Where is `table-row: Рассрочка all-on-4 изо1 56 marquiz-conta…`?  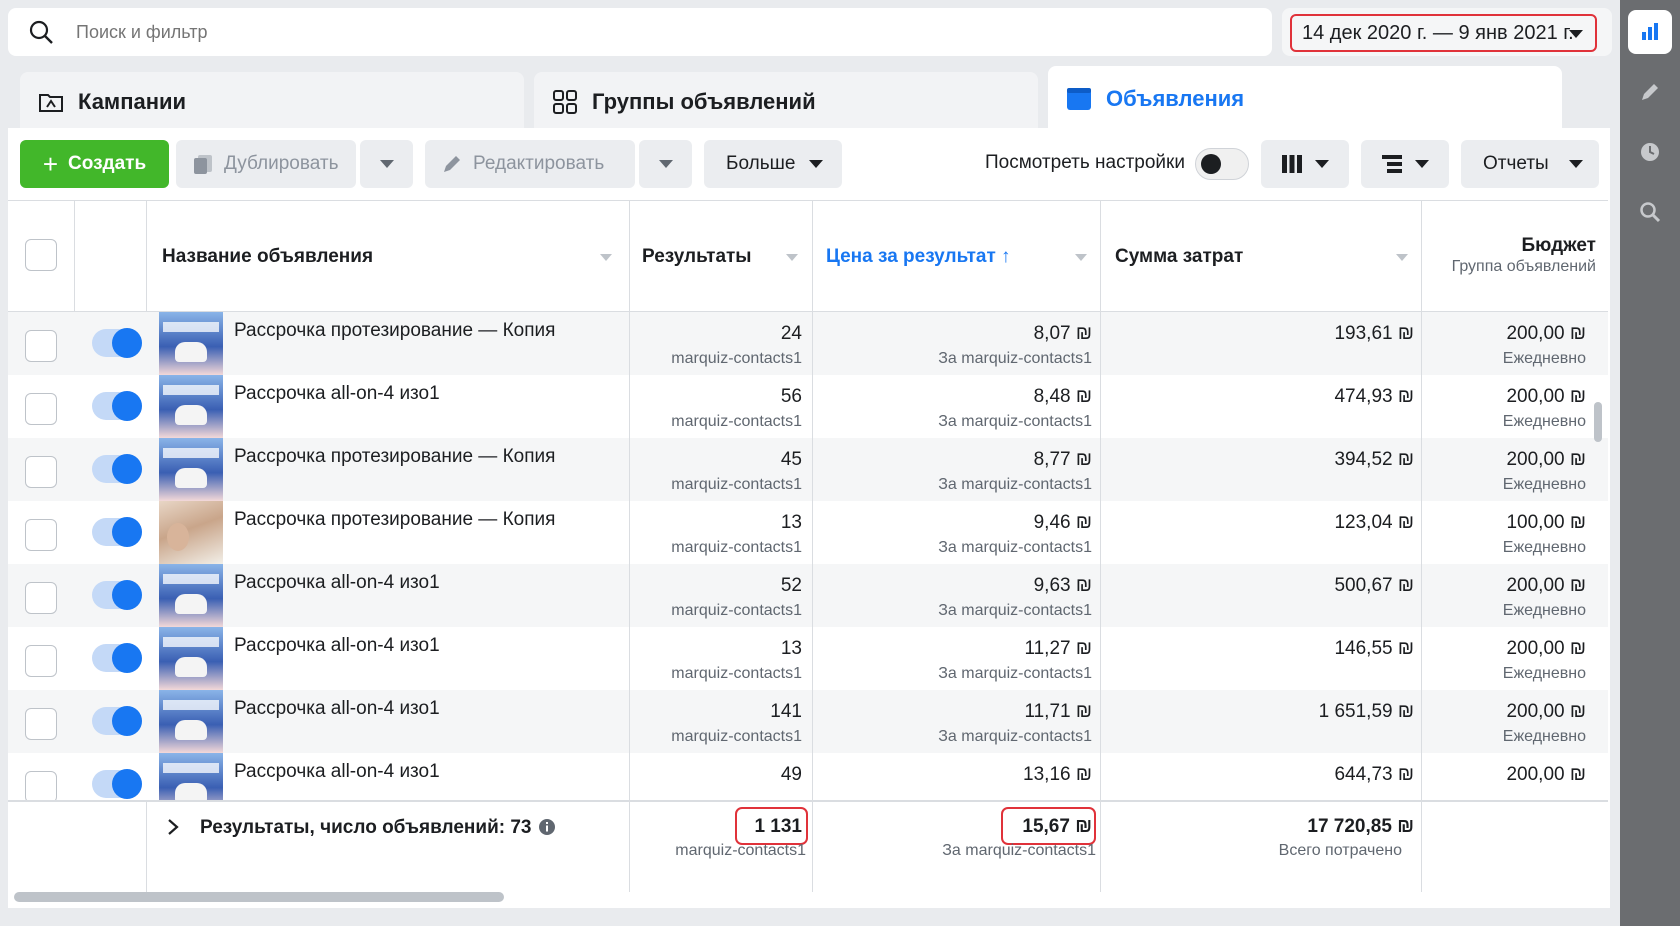 table-row: Рассрочка all-on-4 изо1 56 marquiz-conta… is located at coordinates (808, 406).